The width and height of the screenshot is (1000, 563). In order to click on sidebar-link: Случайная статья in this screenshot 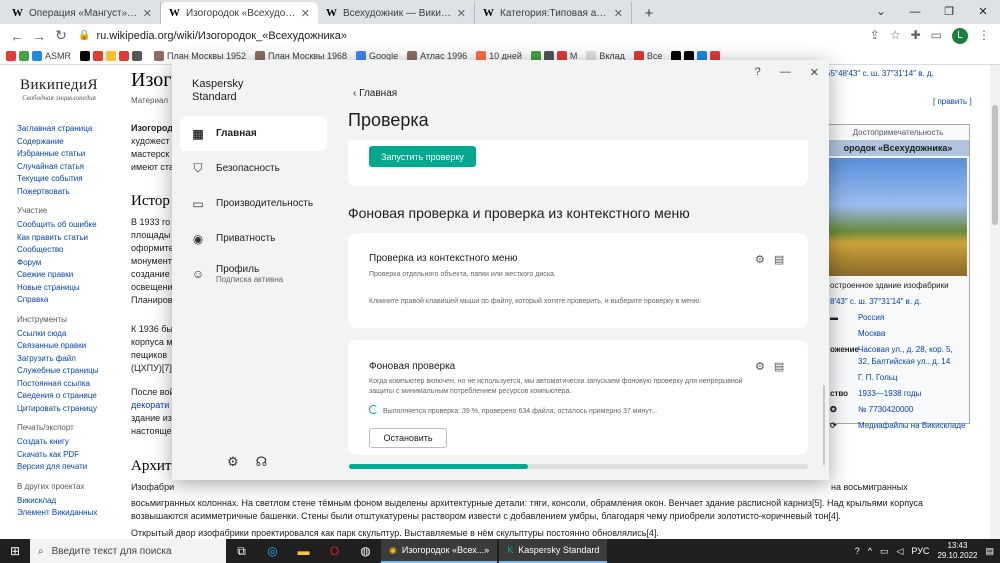, I will do `click(67, 167)`.